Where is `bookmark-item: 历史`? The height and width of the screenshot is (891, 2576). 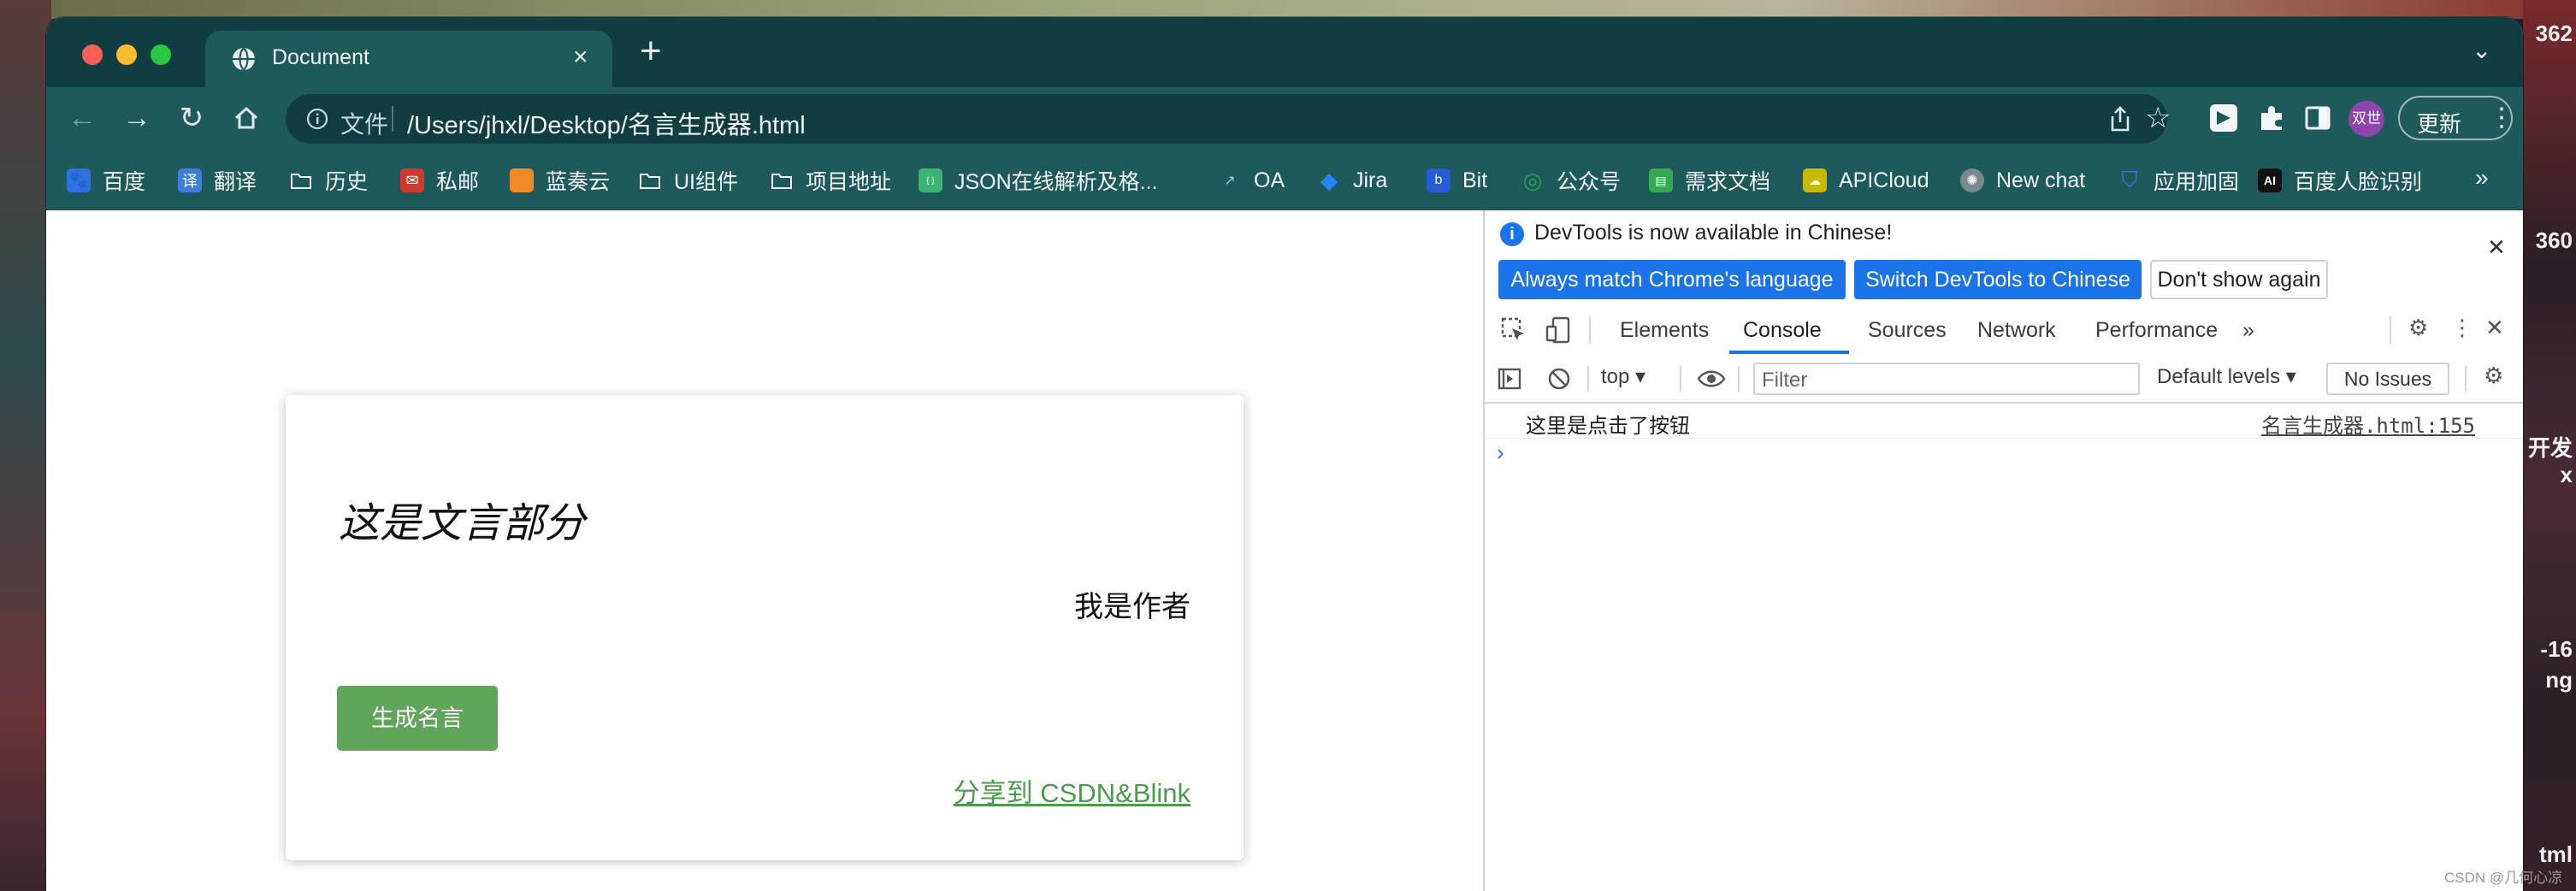
bookmark-item: 历史 is located at coordinates (328, 180).